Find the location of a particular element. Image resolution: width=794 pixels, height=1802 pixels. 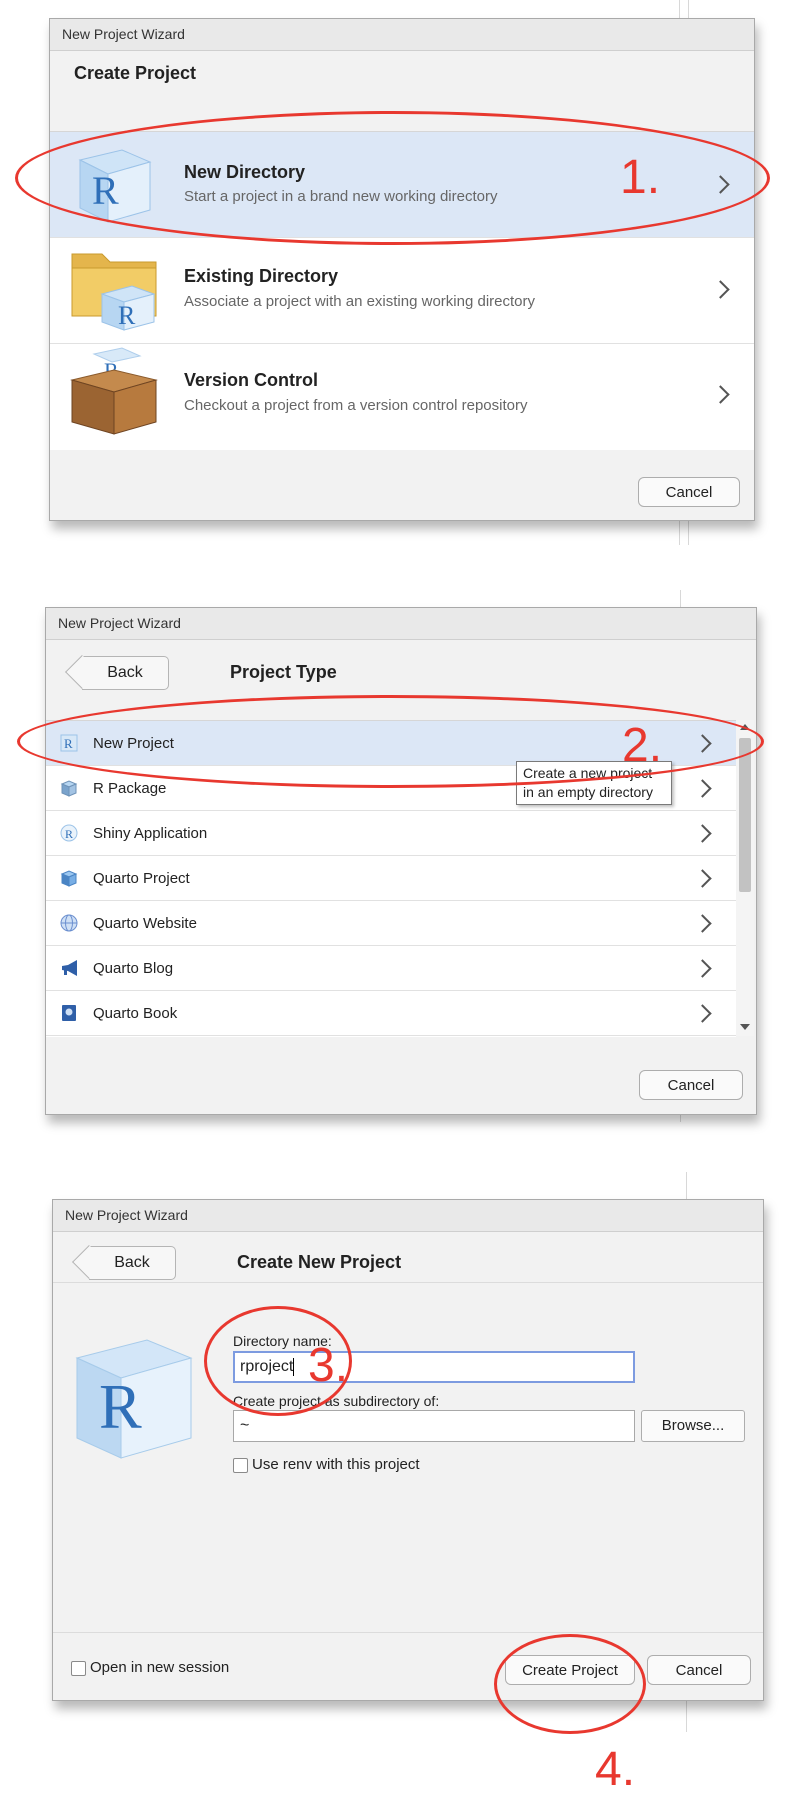

annotation-step-4: 4. is located at coordinates (615, 1769).